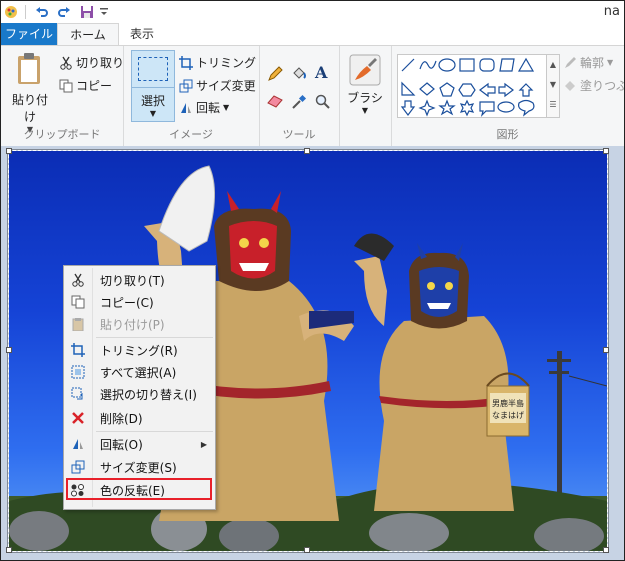 The height and width of the screenshot is (561, 625). I want to click on menu-item-label: すべて選択(A), so click(138, 372).